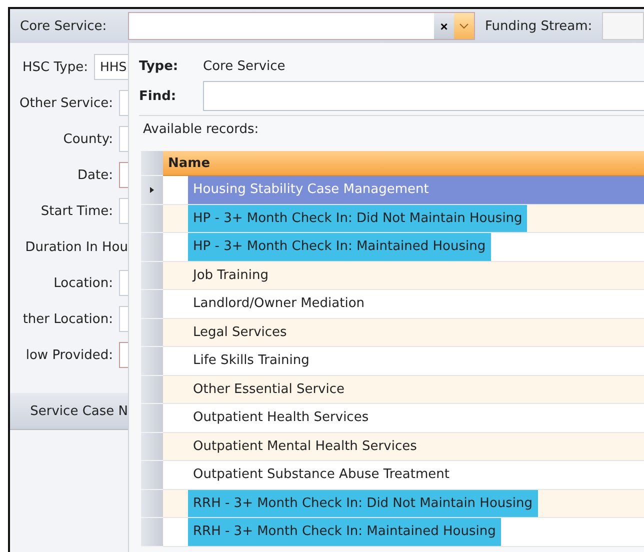 This screenshot has width=644, height=552. What do you see at coordinates (152, 163) in the screenshot?
I see `row-header-cell` at bounding box center [152, 163].